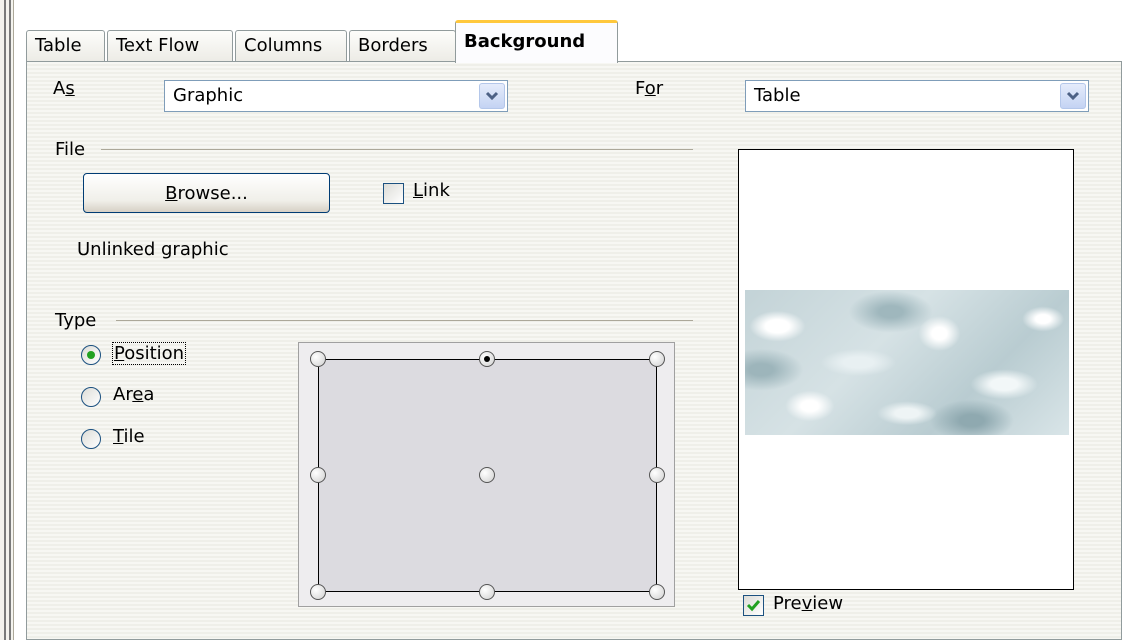 The image size is (1122, 640). I want to click on position-center, so click(487, 475).